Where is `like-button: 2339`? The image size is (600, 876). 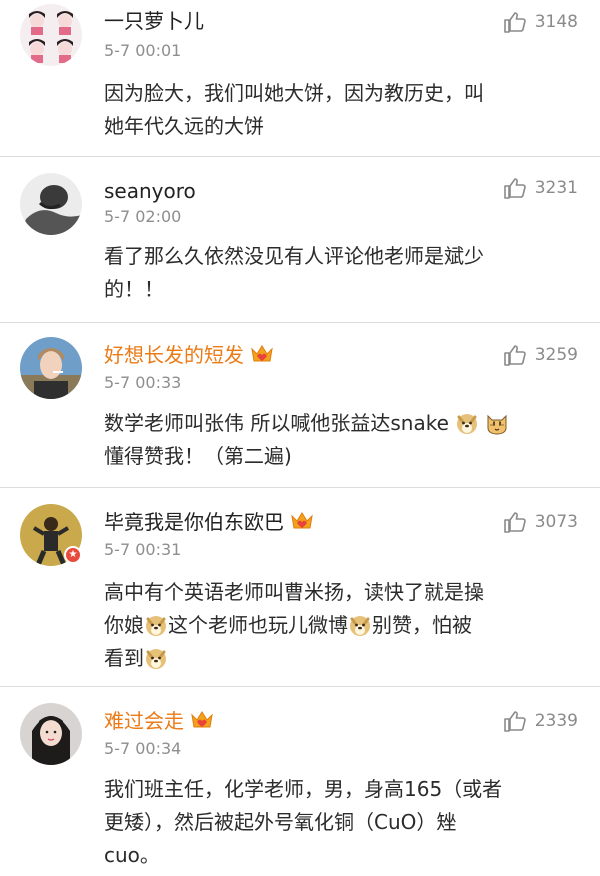
like-button: 2339 is located at coordinates (540, 721).